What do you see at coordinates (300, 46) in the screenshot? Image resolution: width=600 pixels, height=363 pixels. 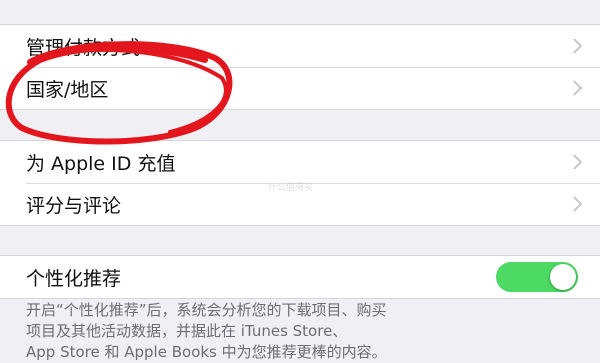 I see `manage-payment-row: 管理付款方式` at bounding box center [300, 46].